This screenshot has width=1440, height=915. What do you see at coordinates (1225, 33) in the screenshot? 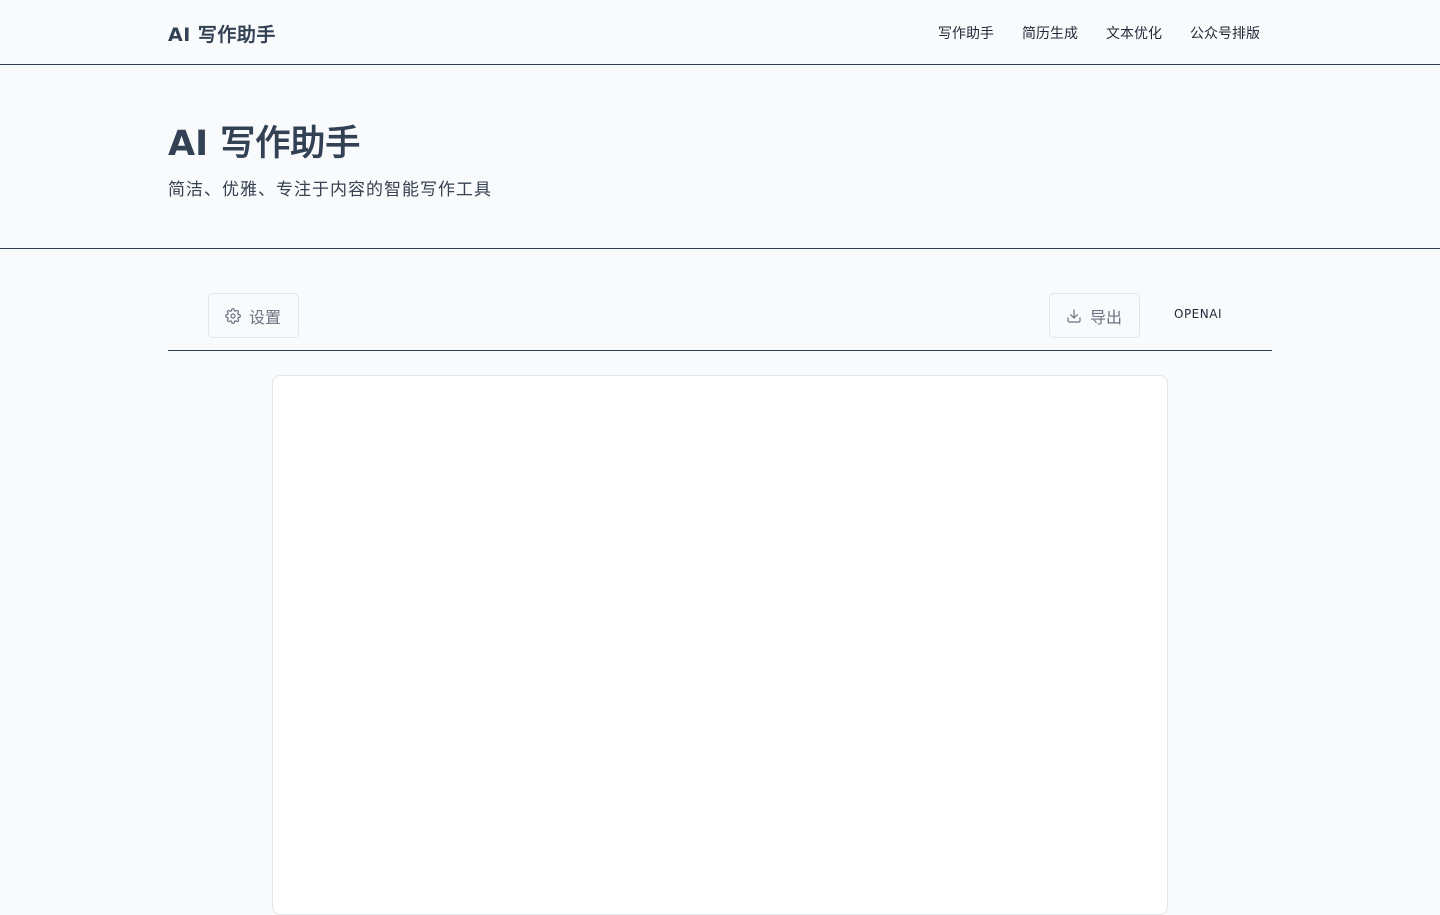
I see `nav-item-wechat-formatting: 公众号排版` at bounding box center [1225, 33].